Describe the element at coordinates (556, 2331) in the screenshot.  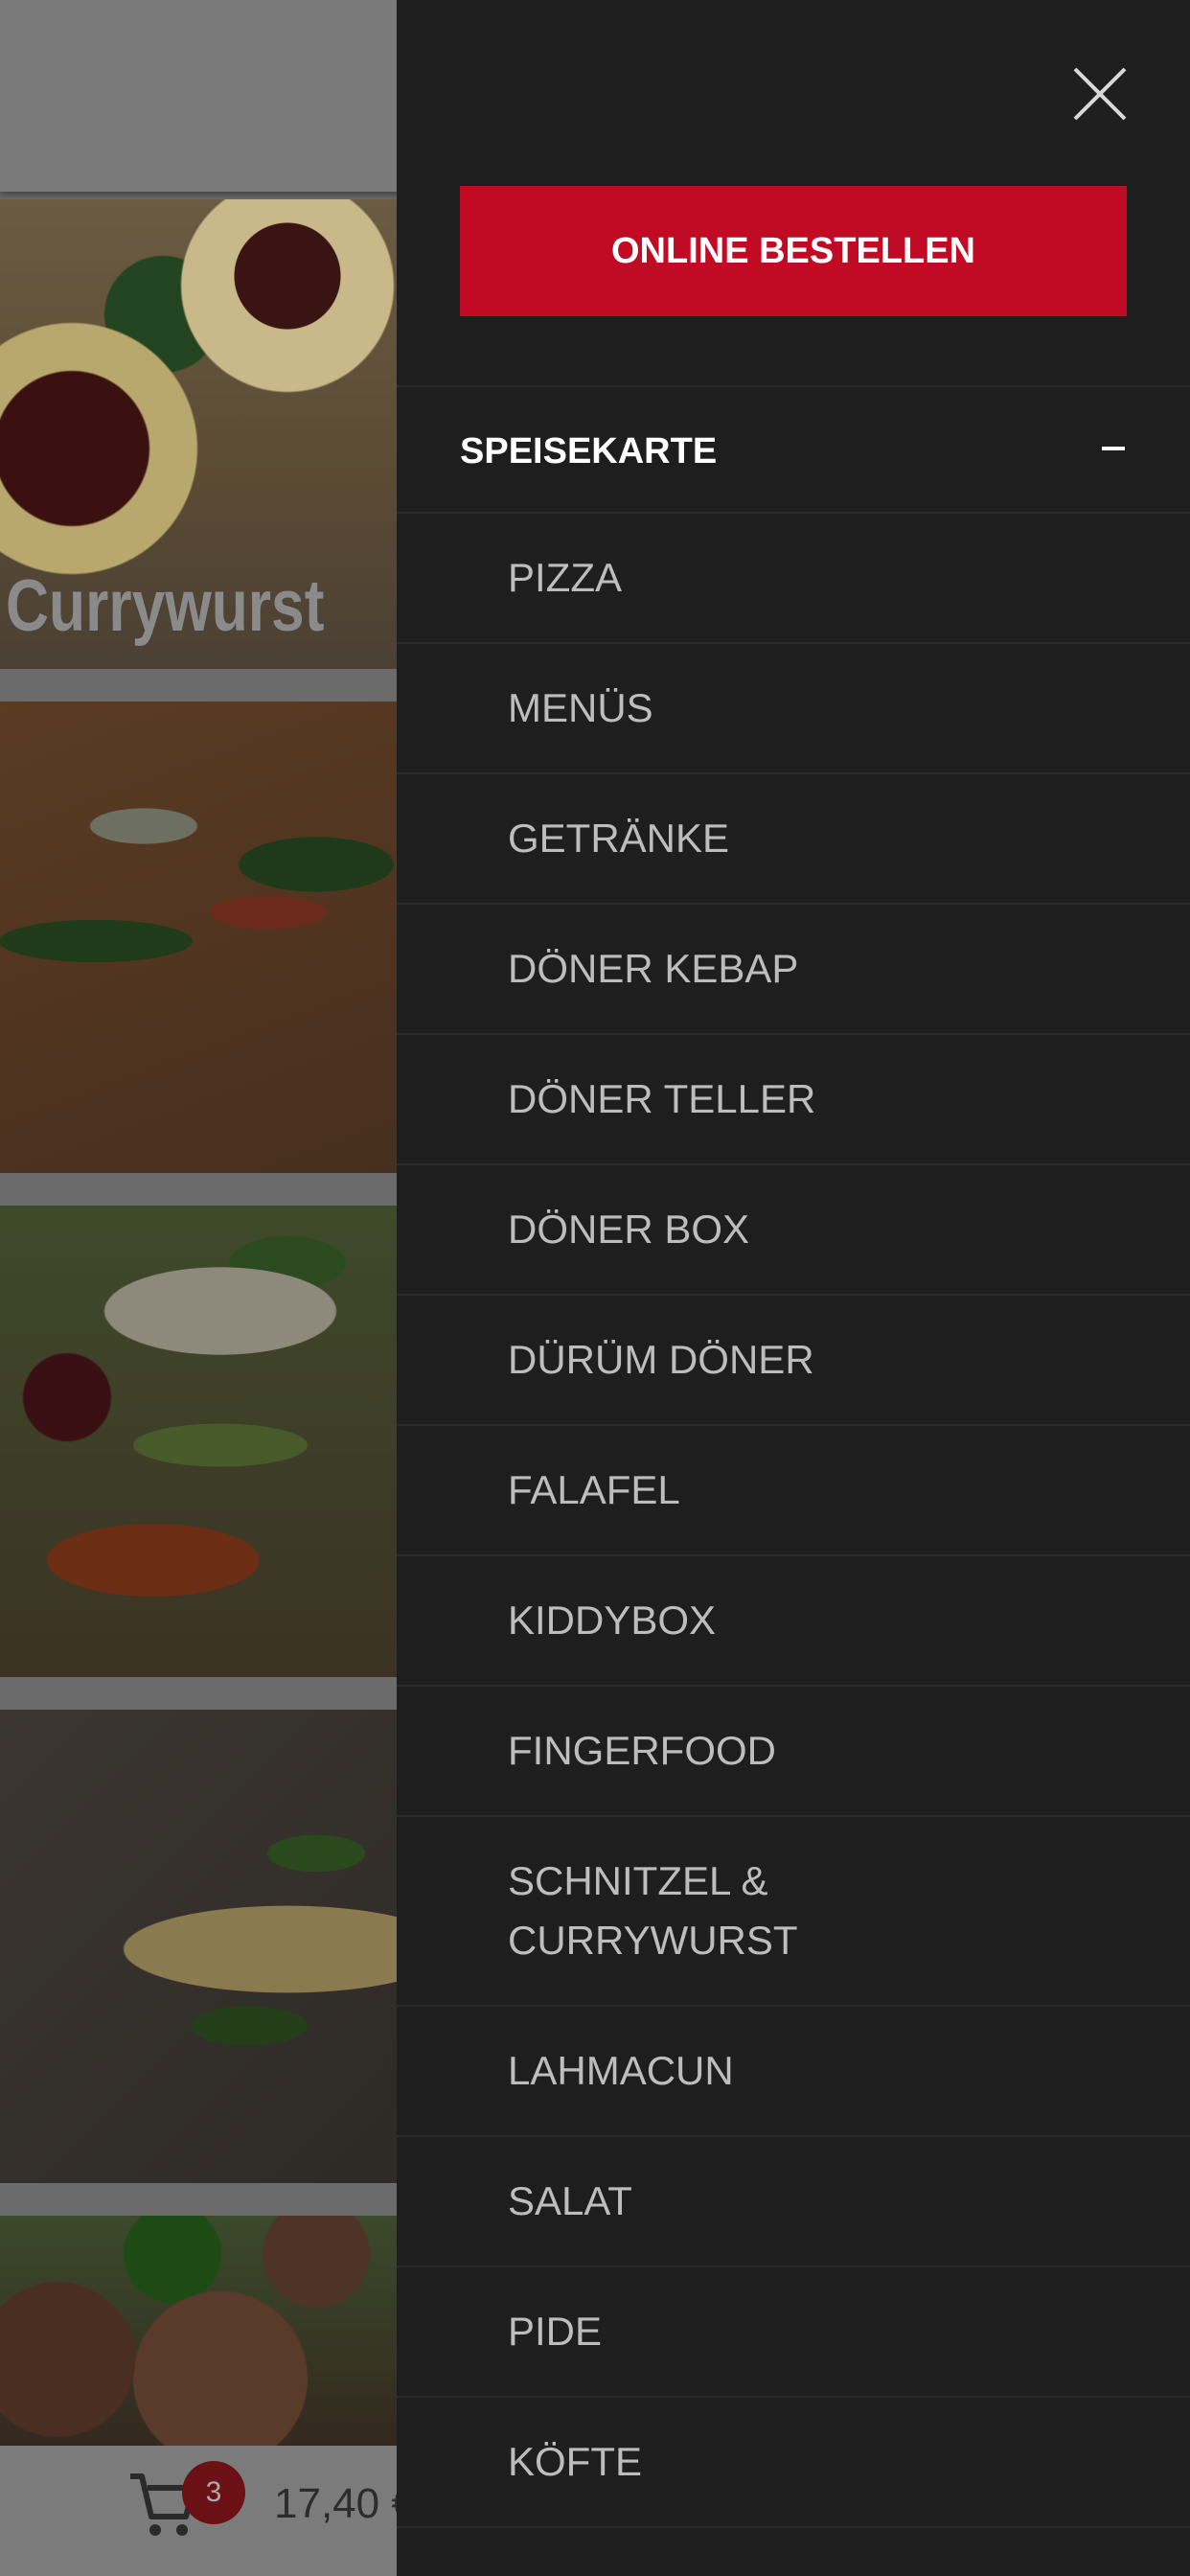
I see `menu-item-label: PIDE` at that location.